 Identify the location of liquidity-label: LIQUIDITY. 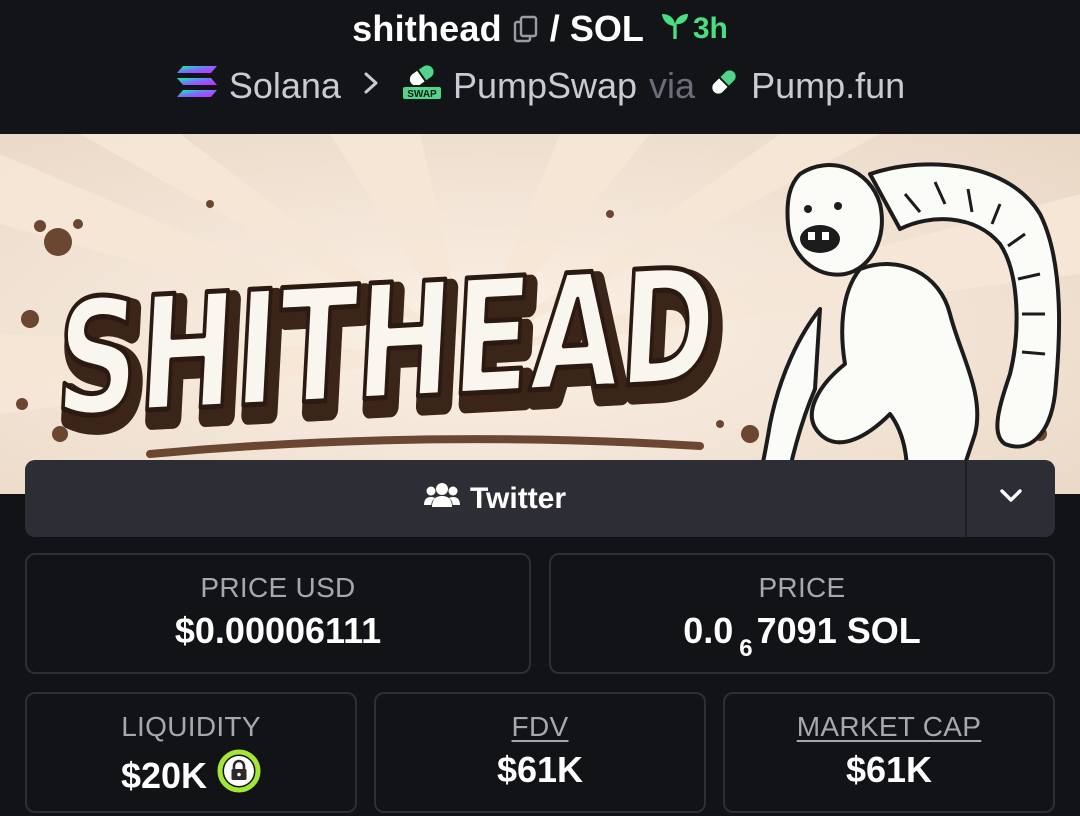
(191, 726).